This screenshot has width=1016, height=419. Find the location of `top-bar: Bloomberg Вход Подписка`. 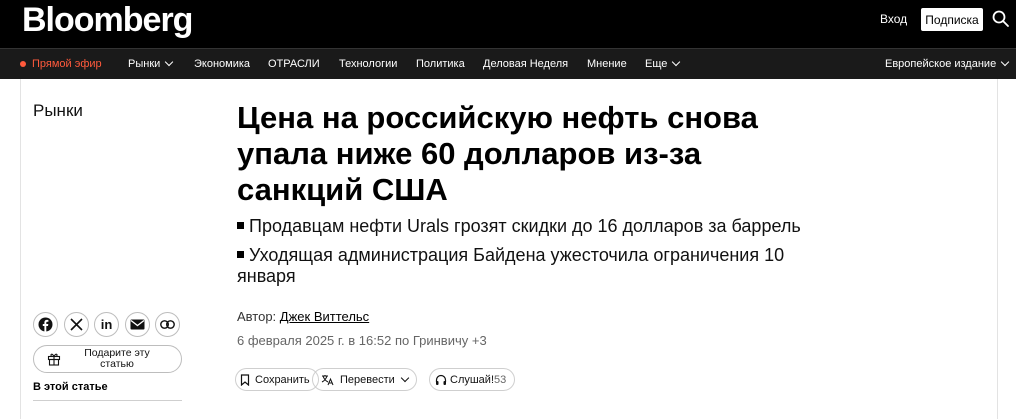

top-bar: Bloomberg Вход Подписка is located at coordinates (508, 24).